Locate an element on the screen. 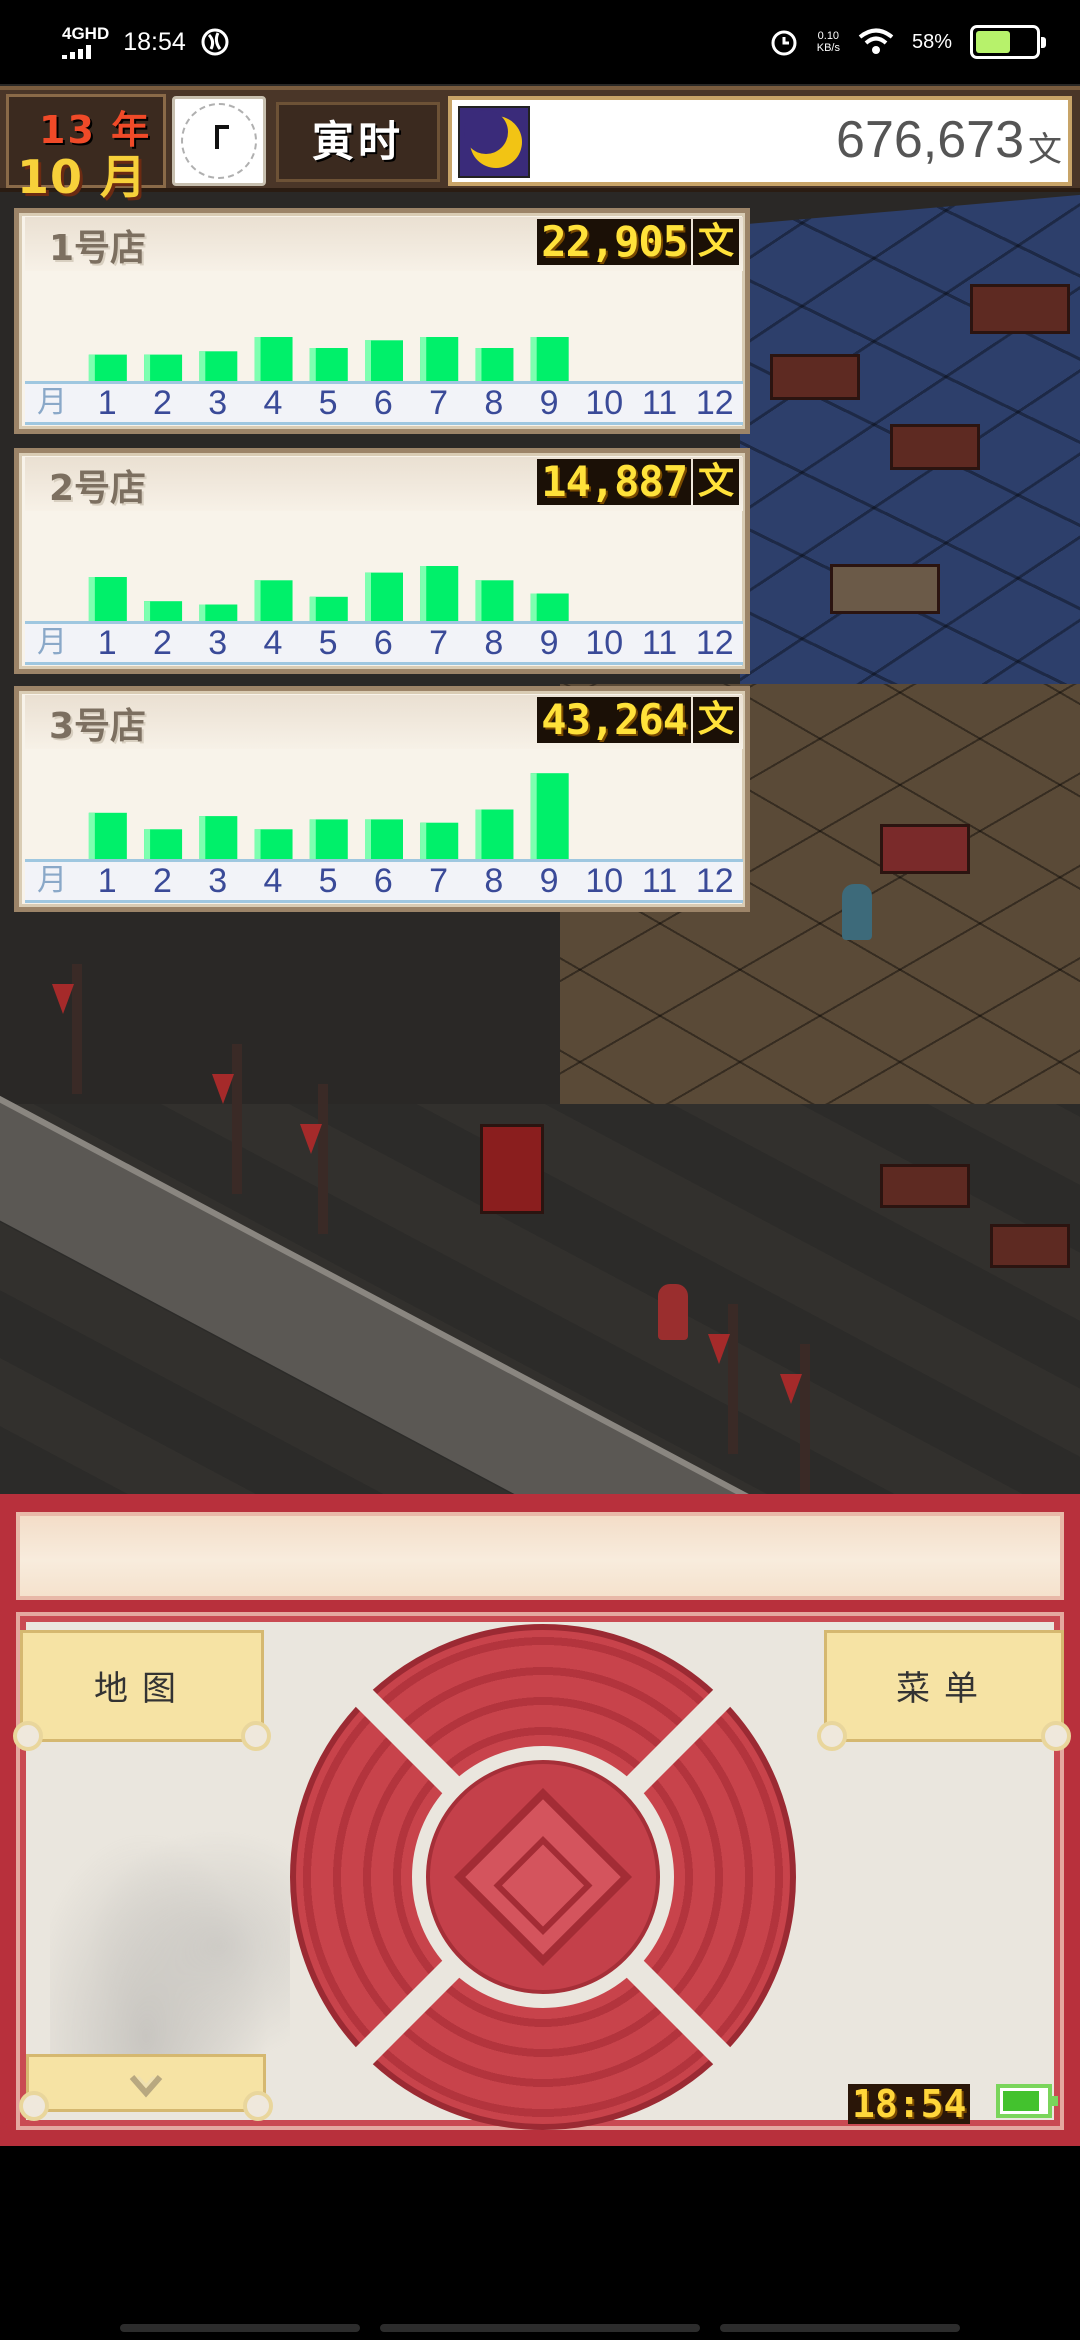  money-display: 676,673 文 is located at coordinates (760, 141).